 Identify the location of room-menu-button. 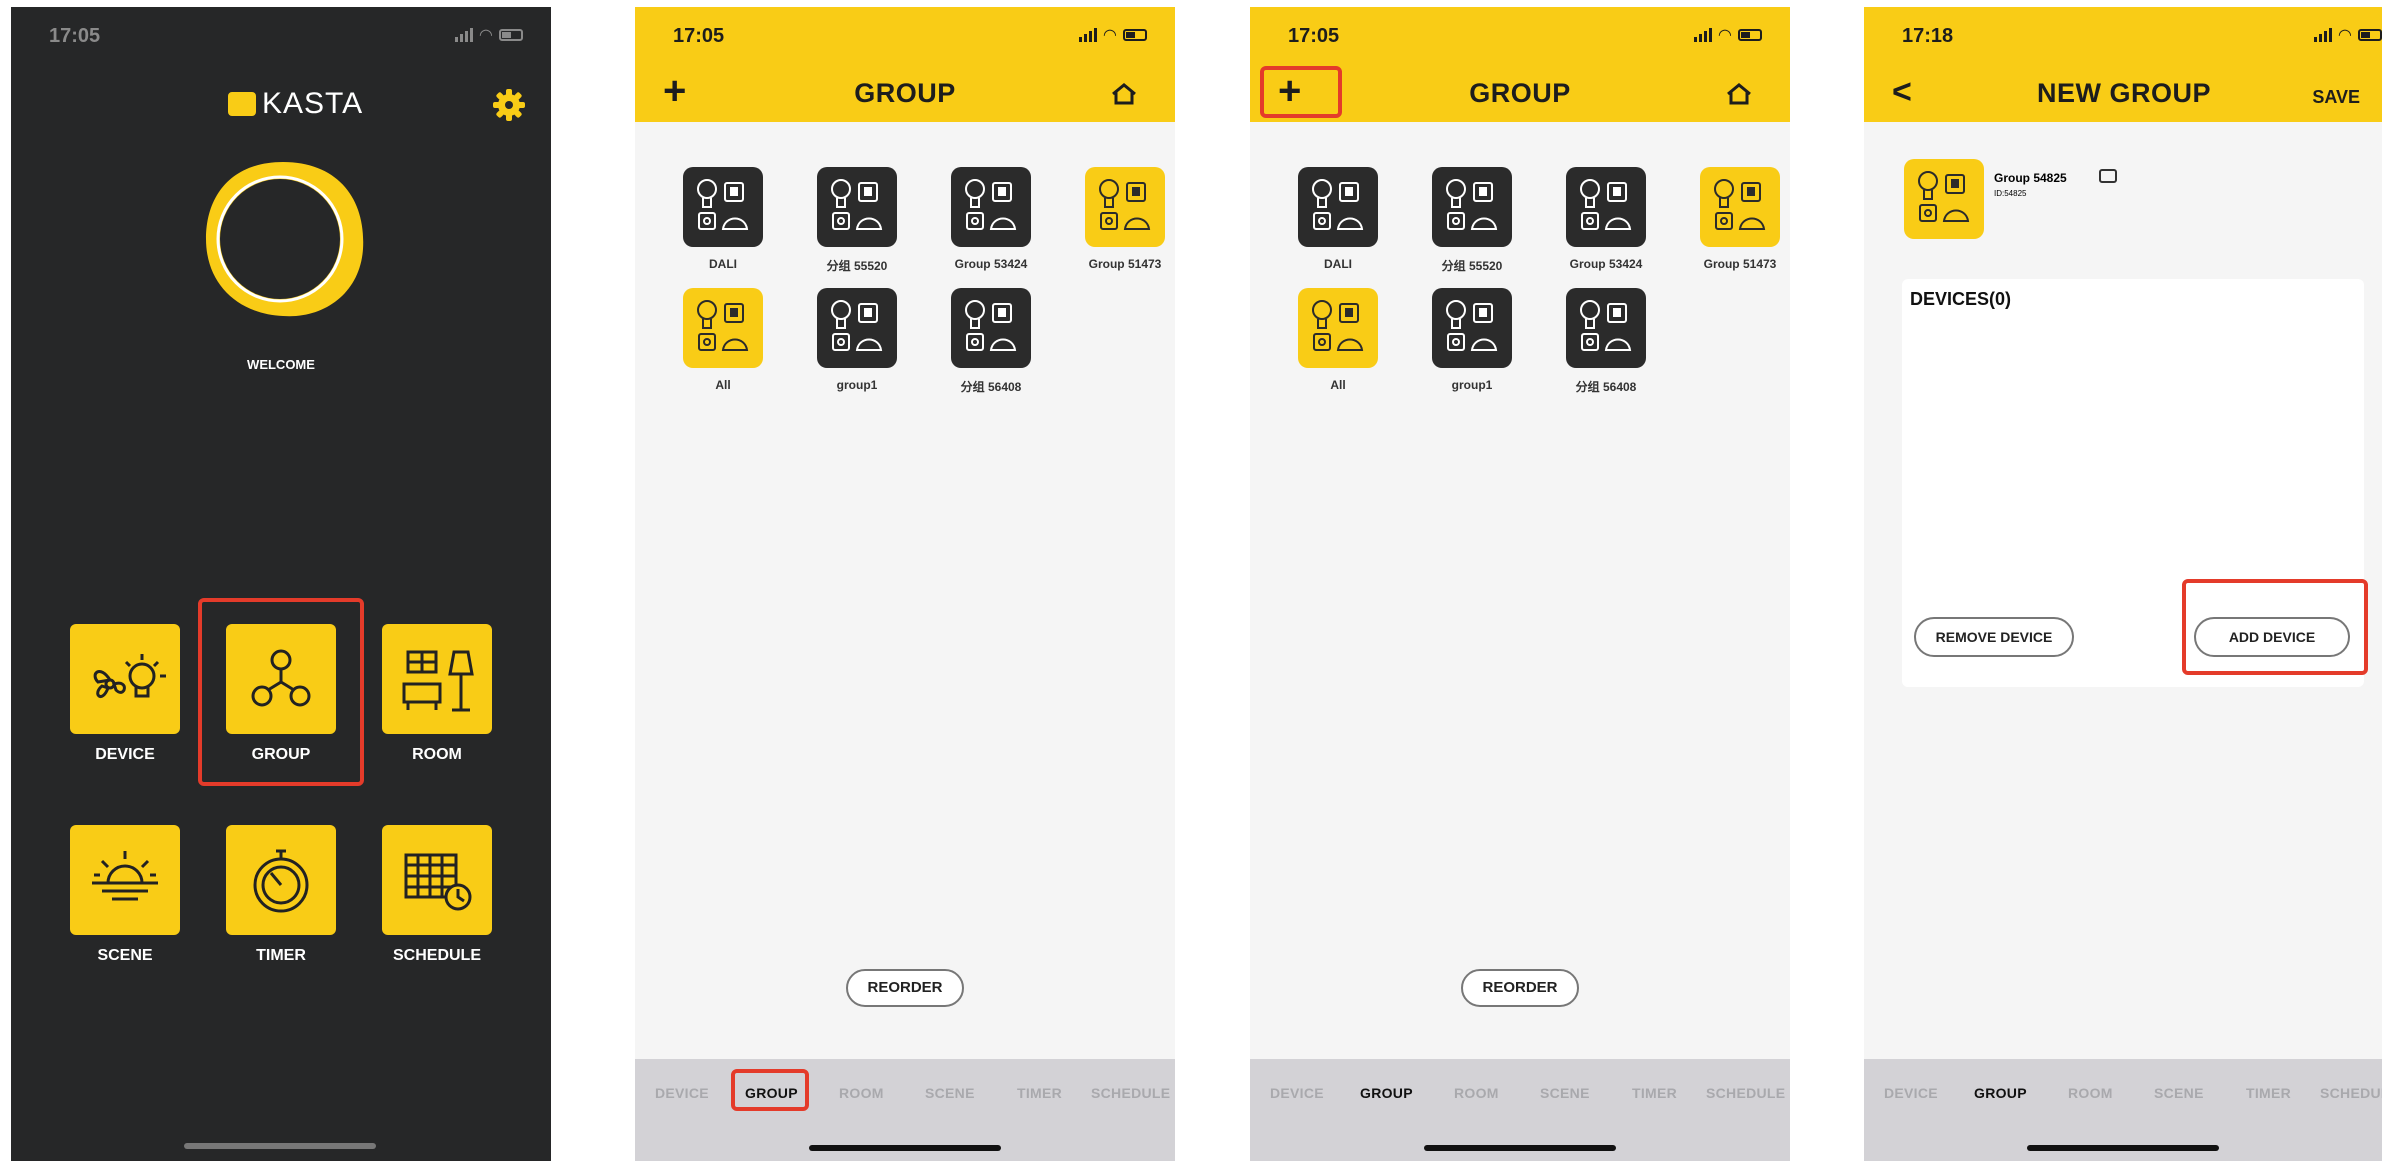
(437, 679).